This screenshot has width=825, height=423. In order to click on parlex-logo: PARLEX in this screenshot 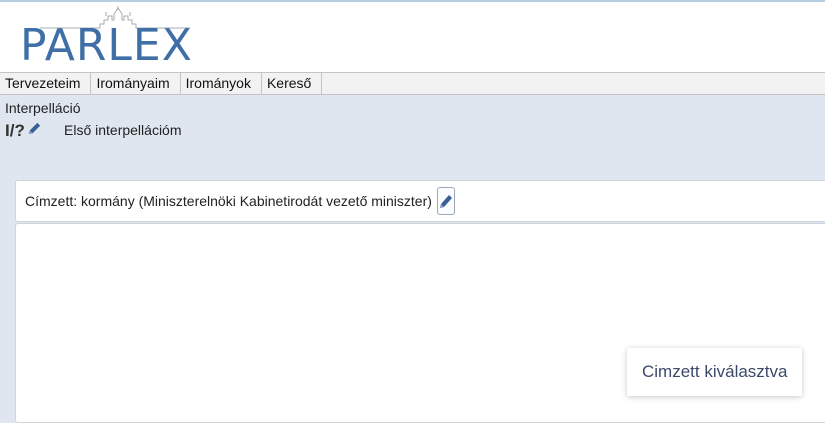, I will do `click(108, 38)`.